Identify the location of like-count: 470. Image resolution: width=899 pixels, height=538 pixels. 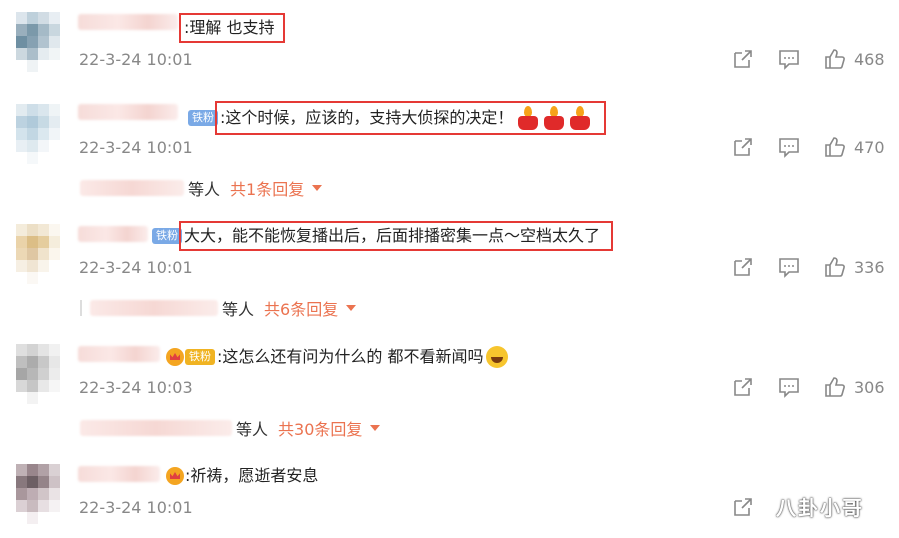
(869, 147).